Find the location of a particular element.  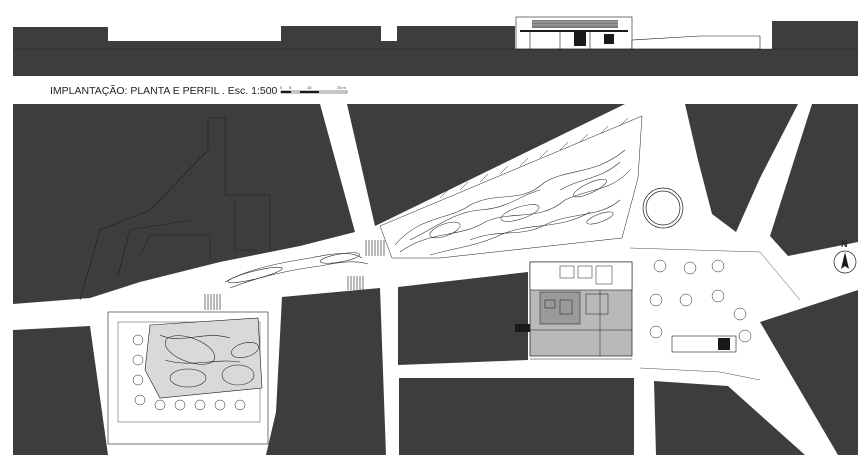

block-south-east is located at coordinates (729, 418).